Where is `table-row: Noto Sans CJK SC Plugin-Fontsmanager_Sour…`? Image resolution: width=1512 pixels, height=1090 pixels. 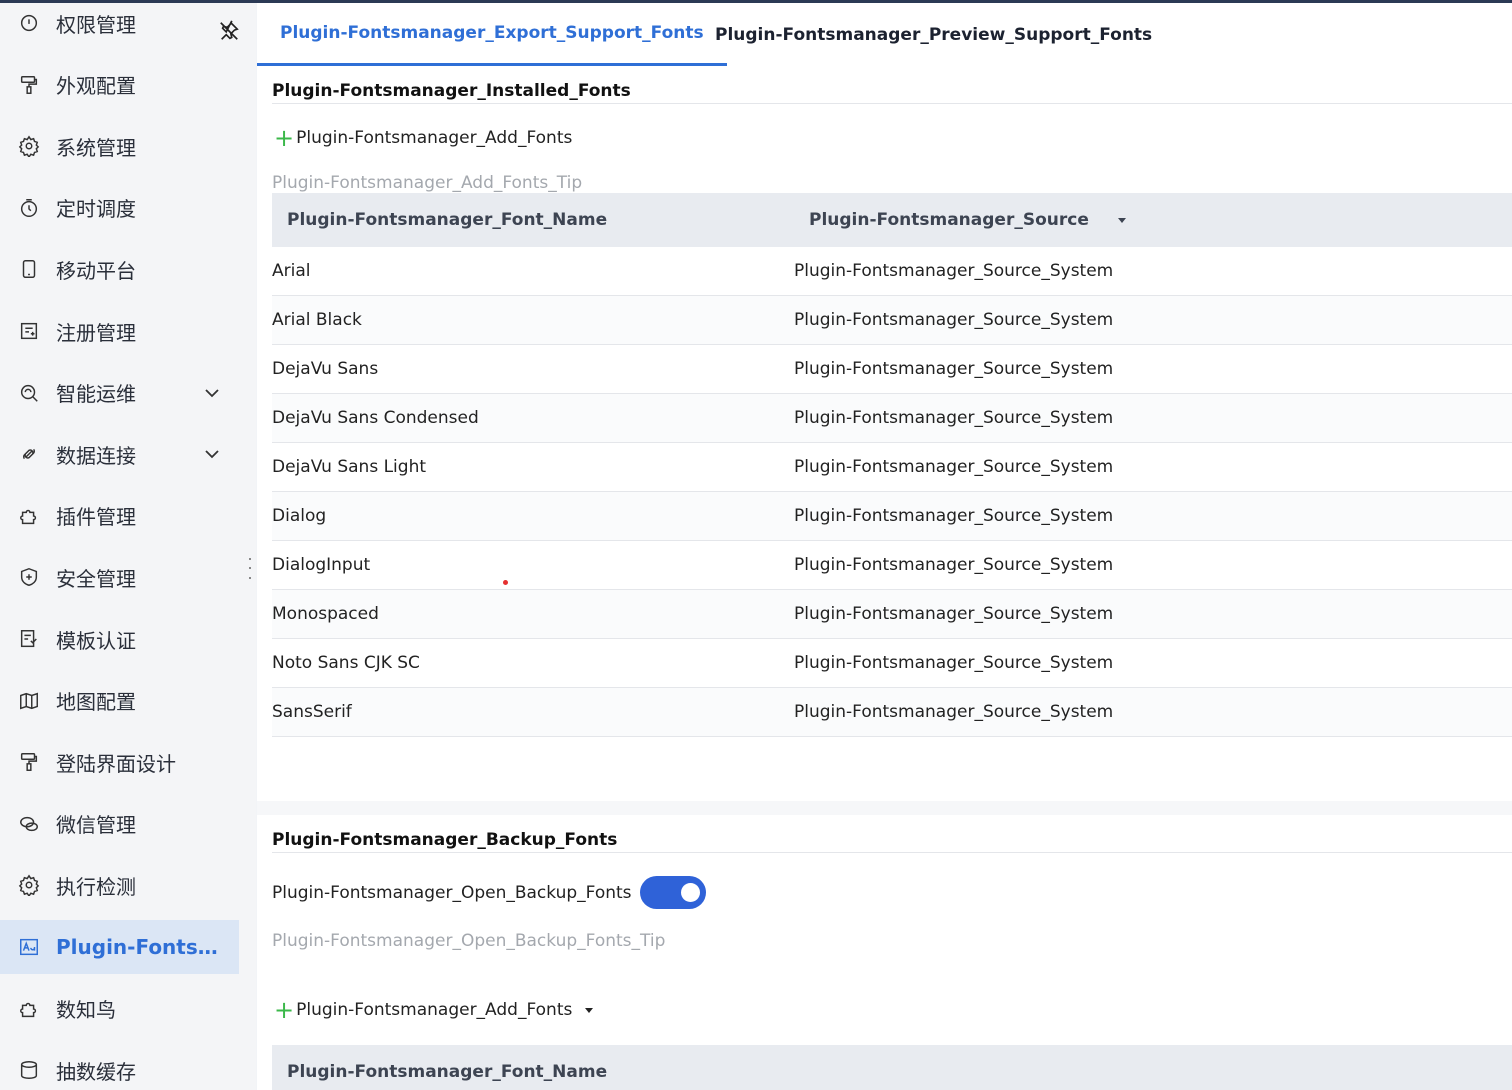
table-row: Noto Sans CJK SC Plugin-Fontsmanager_Sour… is located at coordinates (892, 663).